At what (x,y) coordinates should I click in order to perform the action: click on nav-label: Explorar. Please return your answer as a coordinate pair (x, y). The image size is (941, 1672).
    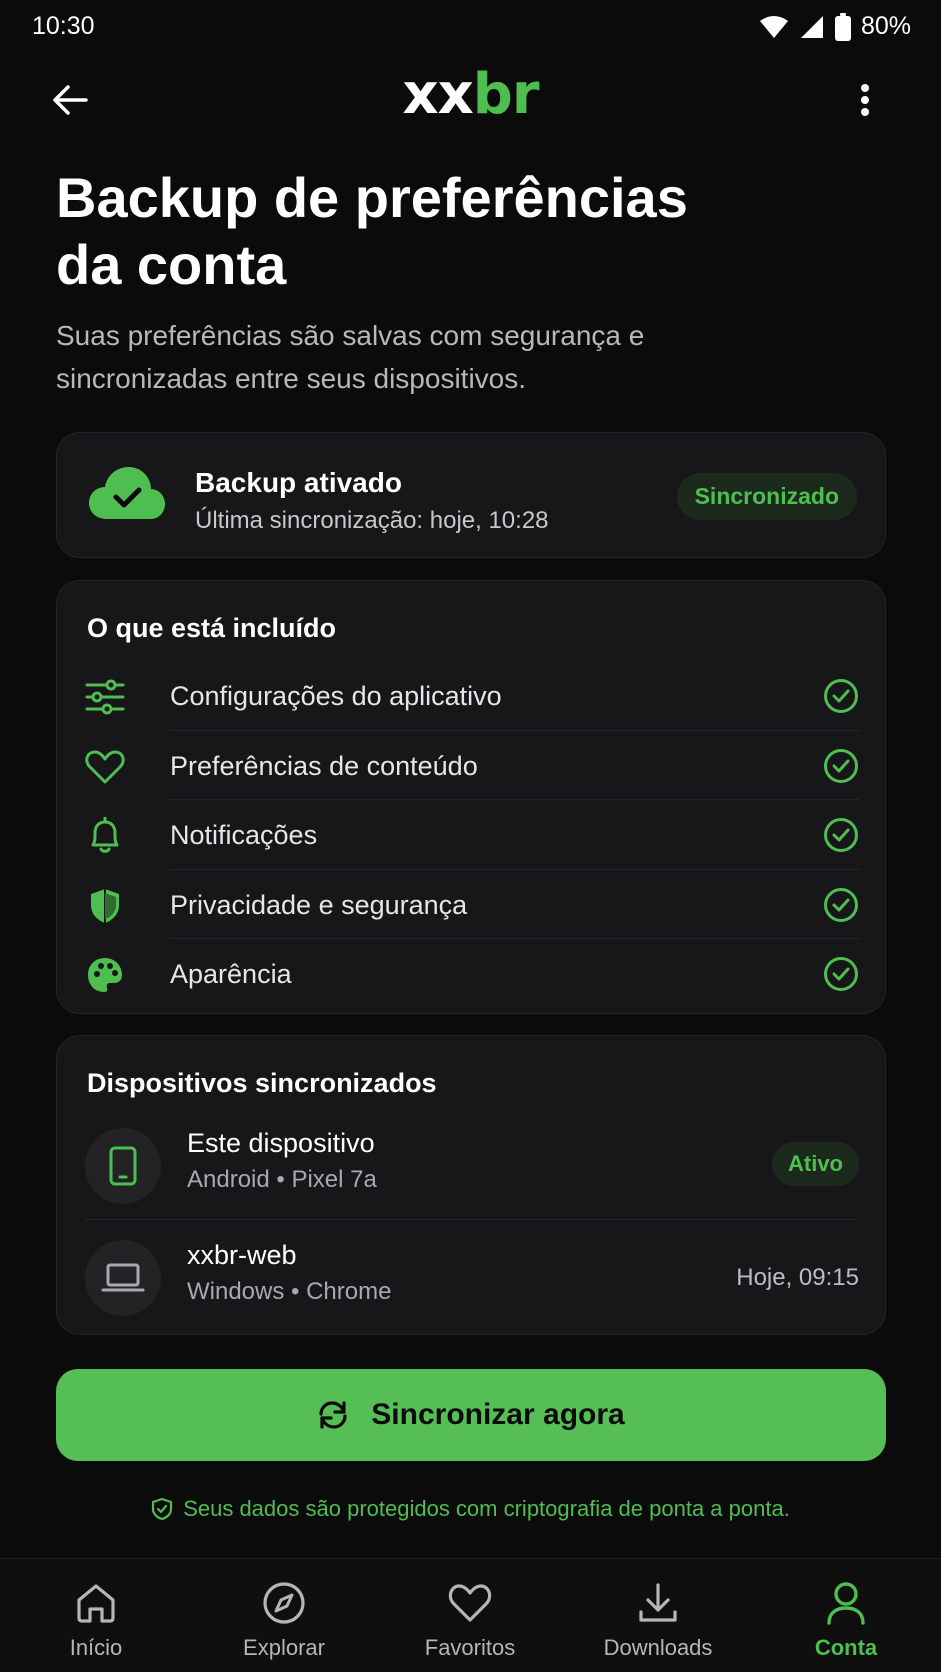
    Looking at the image, I should click on (284, 1647).